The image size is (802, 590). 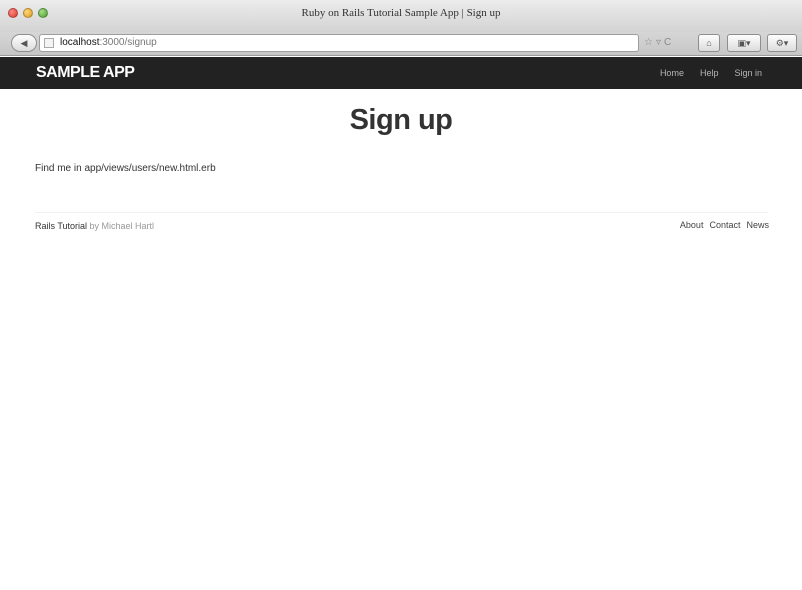 What do you see at coordinates (667, 42) in the screenshot?
I see `reload-icon: C` at bounding box center [667, 42].